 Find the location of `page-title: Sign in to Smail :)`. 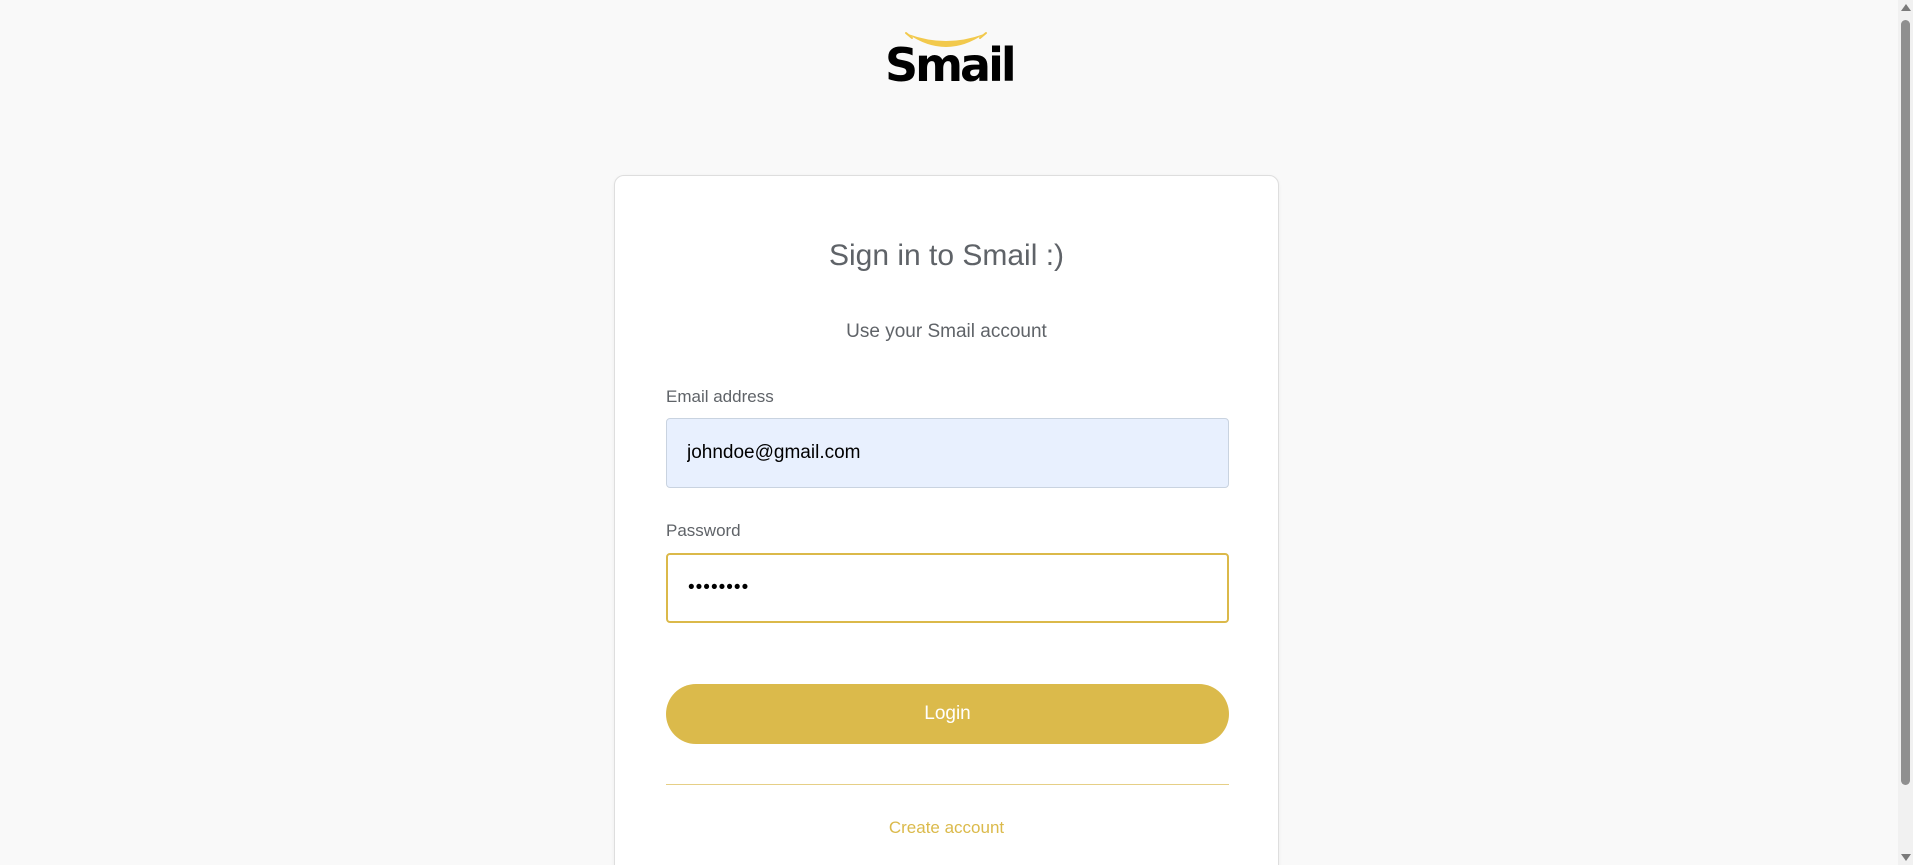

page-title: Sign in to Smail :) is located at coordinates (946, 255).